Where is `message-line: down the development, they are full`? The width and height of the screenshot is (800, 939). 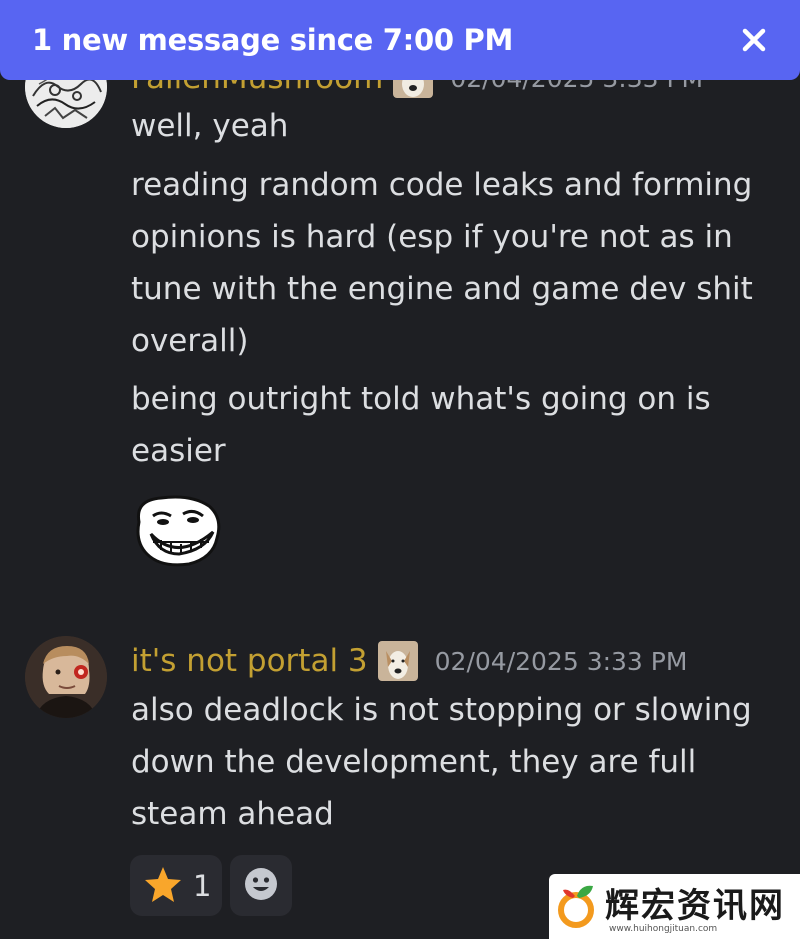
message-line: down the development, they are full is located at coordinates (414, 762).